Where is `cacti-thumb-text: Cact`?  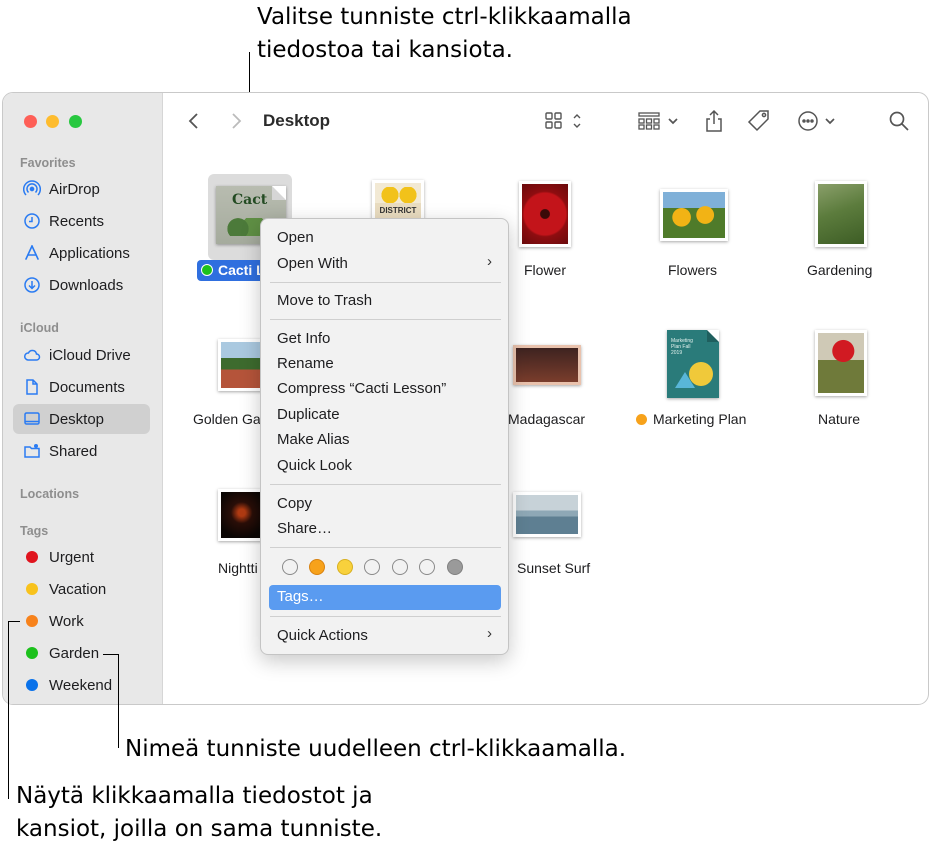 cacti-thumb-text: Cact is located at coordinates (250, 200).